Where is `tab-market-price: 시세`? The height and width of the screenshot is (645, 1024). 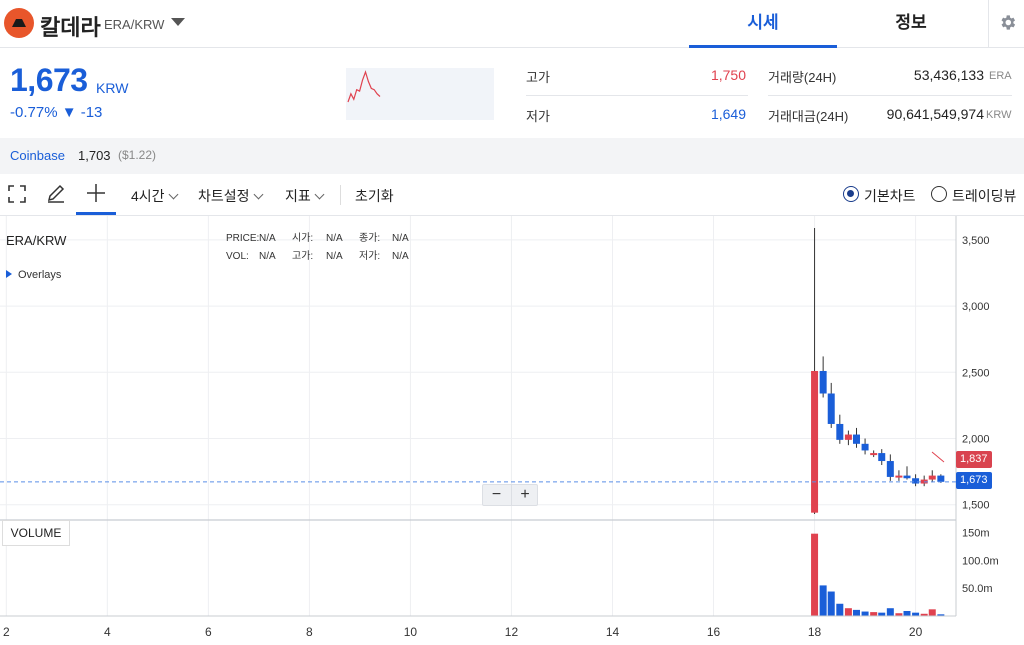
tab-market-price: 시세 is located at coordinates (763, 24).